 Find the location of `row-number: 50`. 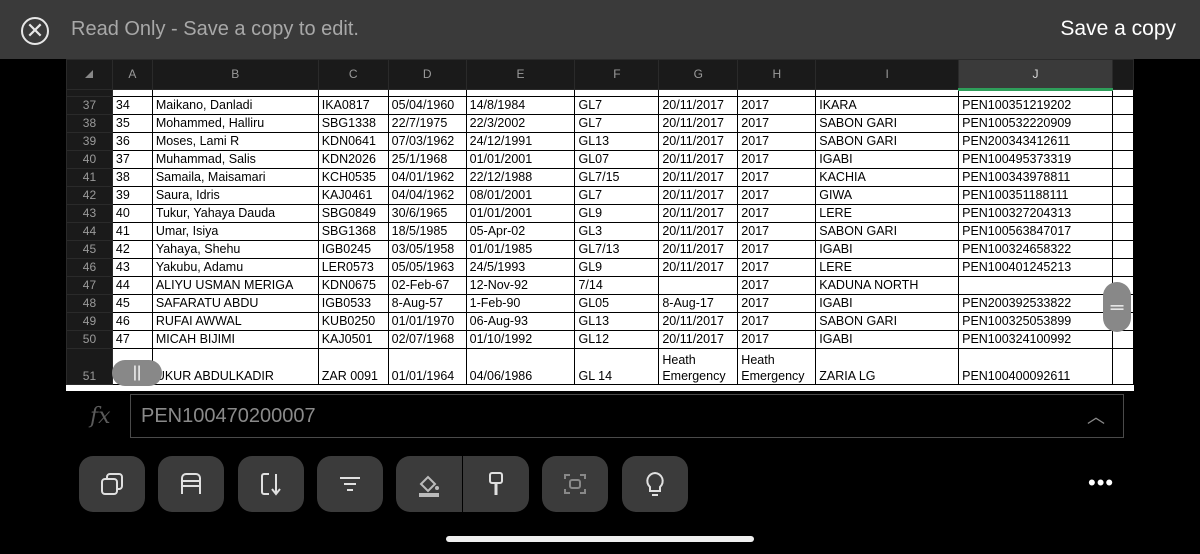

row-number: 50 is located at coordinates (89, 339).